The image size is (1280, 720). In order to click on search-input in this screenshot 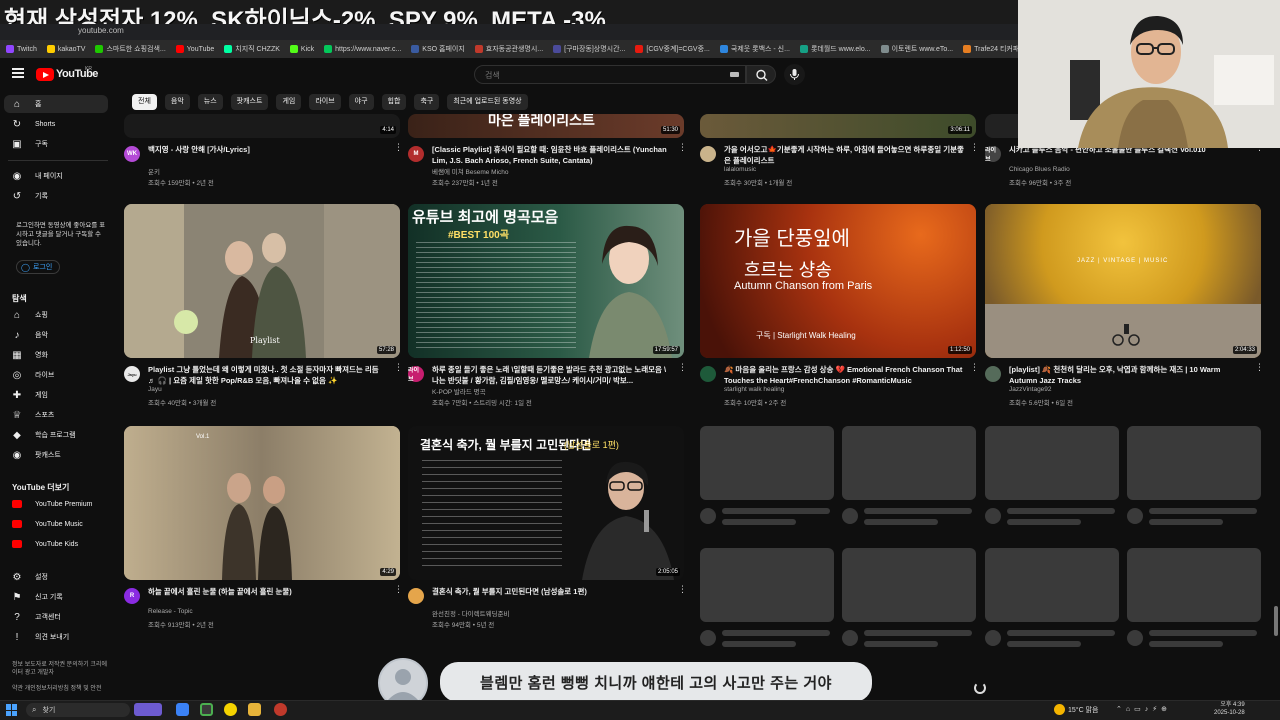, I will do `click(600, 75)`.